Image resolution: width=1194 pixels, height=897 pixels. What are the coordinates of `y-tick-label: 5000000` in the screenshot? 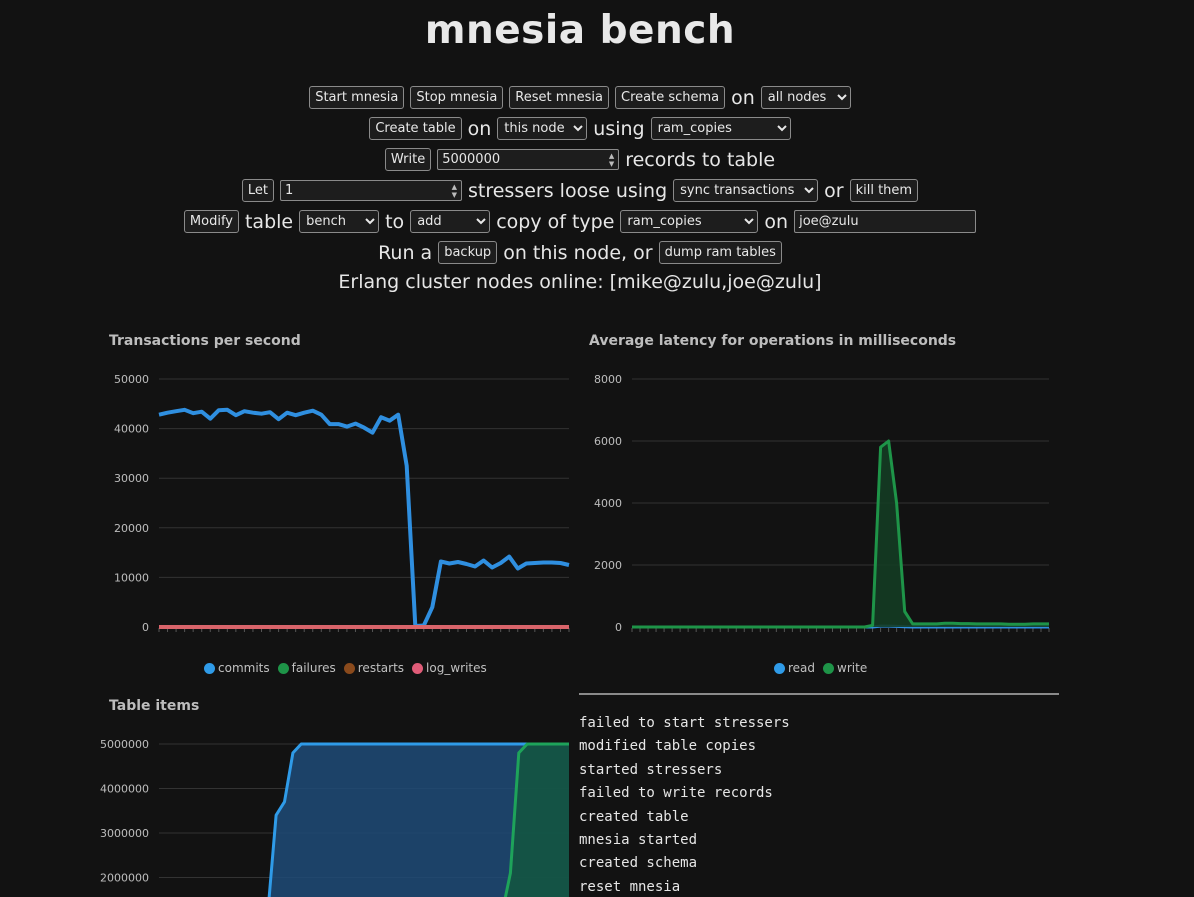 It's located at (124, 744).